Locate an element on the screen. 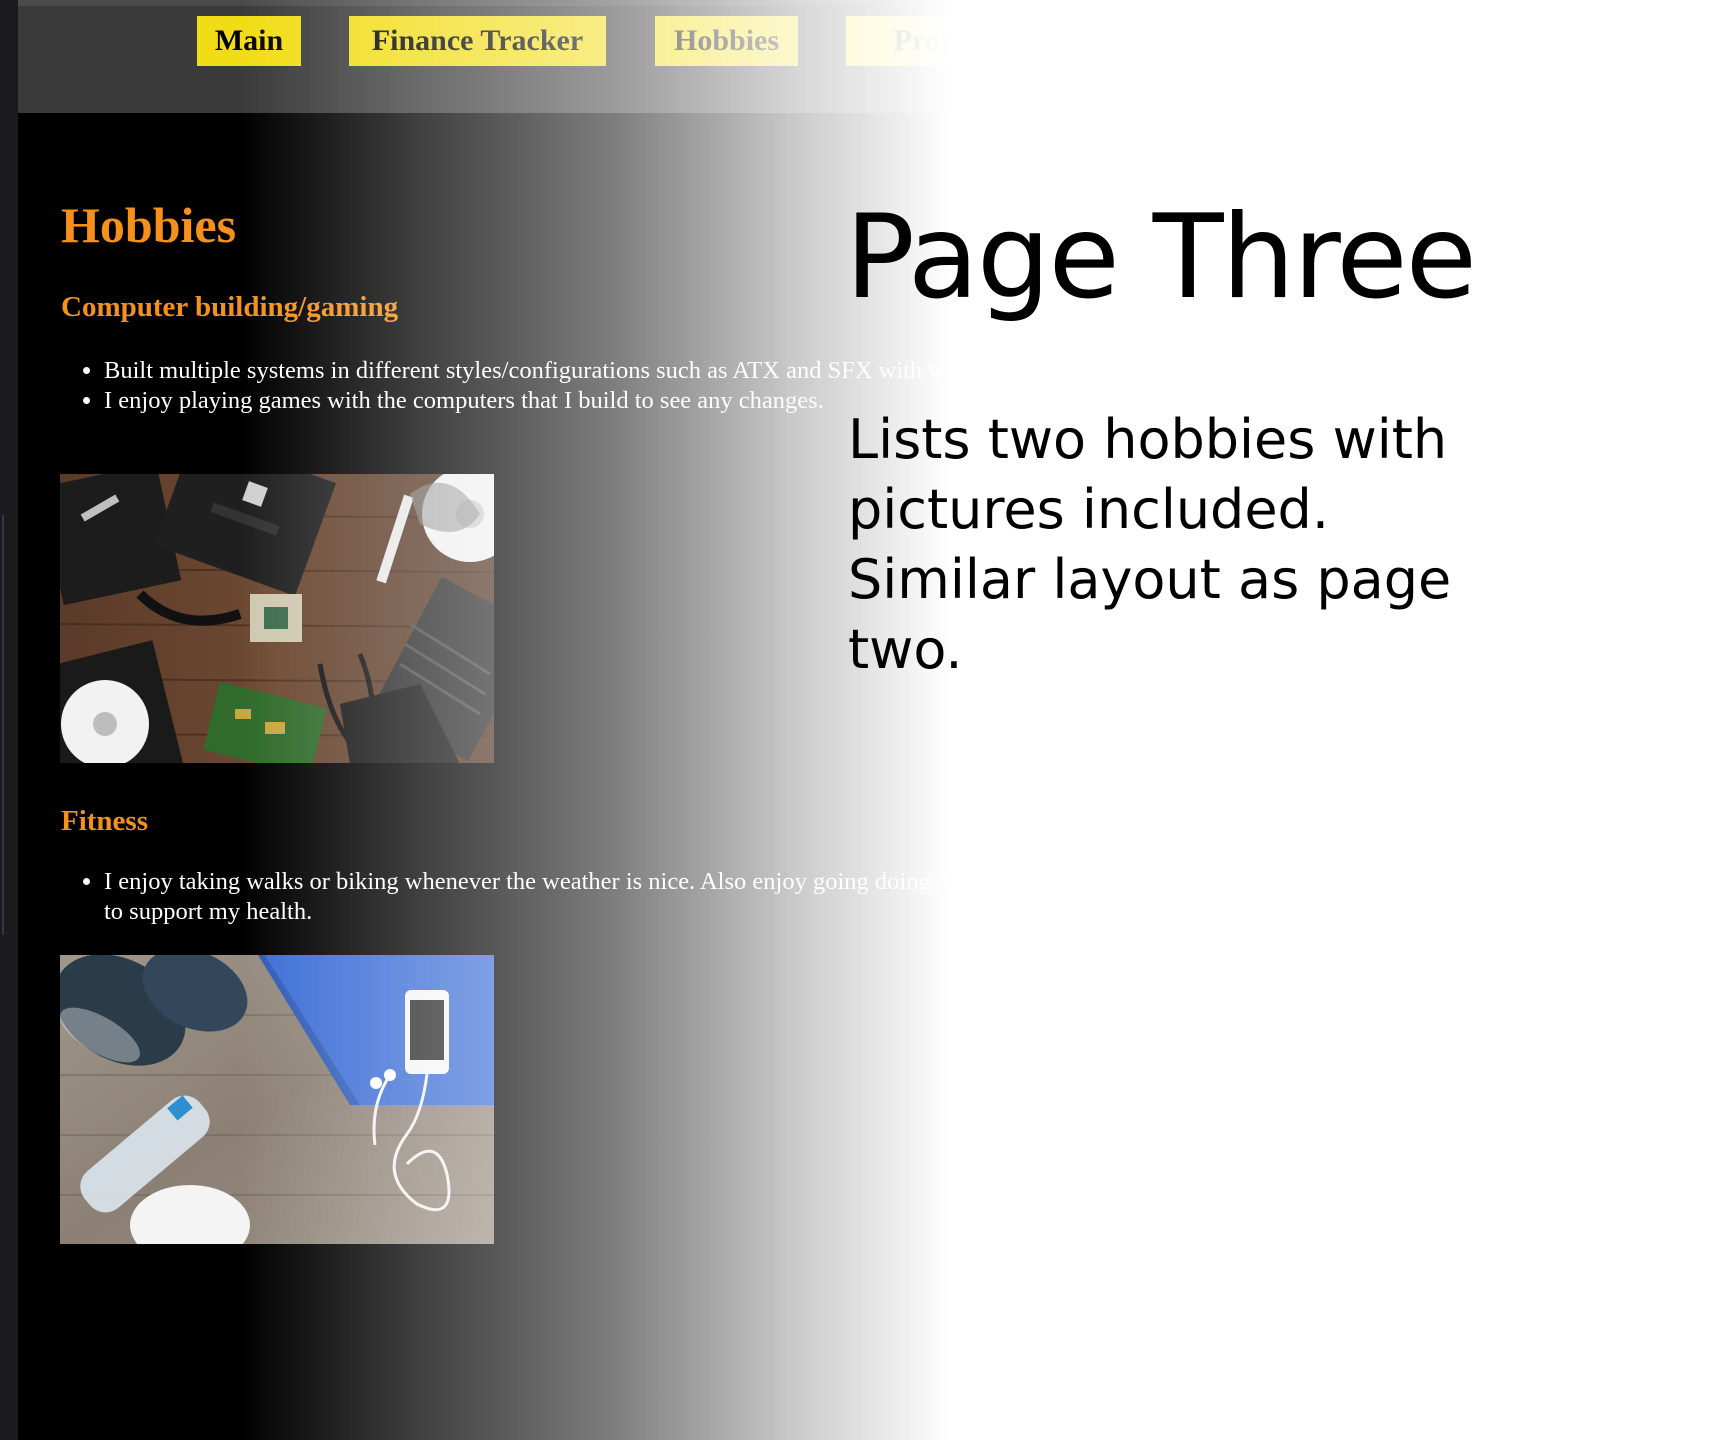 This screenshot has height=1440, width=1717. section-title-fitness: Fitness is located at coordinates (104, 821).